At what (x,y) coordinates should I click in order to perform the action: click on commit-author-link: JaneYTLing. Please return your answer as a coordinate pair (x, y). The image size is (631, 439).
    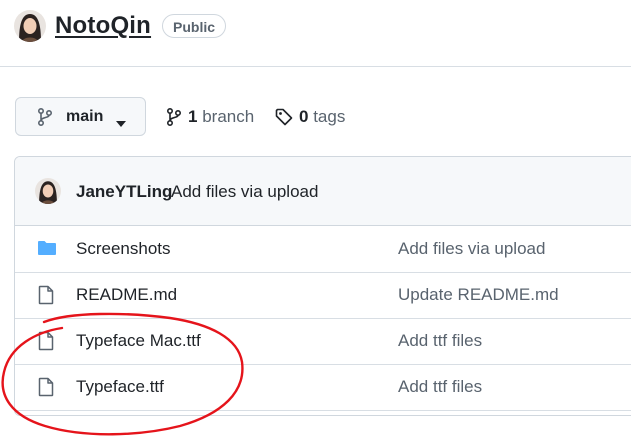
    Looking at the image, I should click on (124, 192).